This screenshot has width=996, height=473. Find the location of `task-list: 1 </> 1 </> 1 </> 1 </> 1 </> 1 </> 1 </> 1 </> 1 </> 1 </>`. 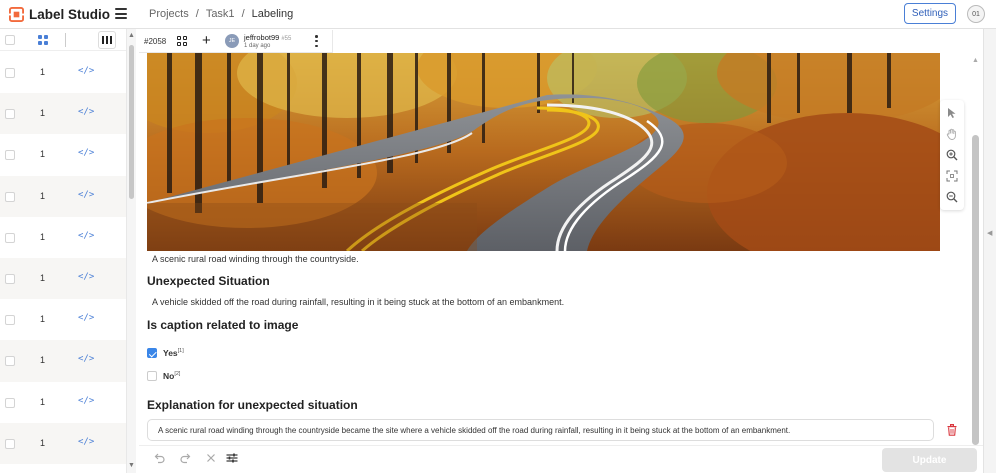

task-list: 1 </> 1 </> 1 </> 1 </> 1 </> 1 </> 1 </> 1 </> 1 </> 1 </> is located at coordinates (63, 251).